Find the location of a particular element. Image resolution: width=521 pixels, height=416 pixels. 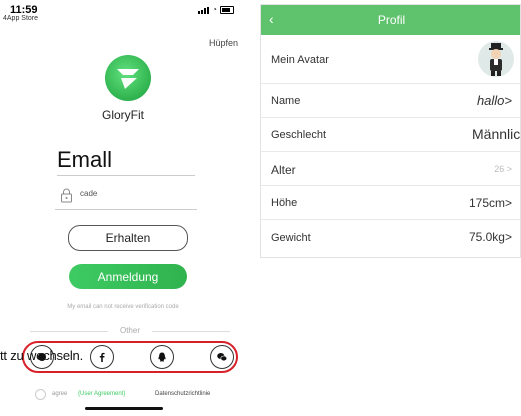

skip-link: Hüpfen is located at coordinates (223, 43).